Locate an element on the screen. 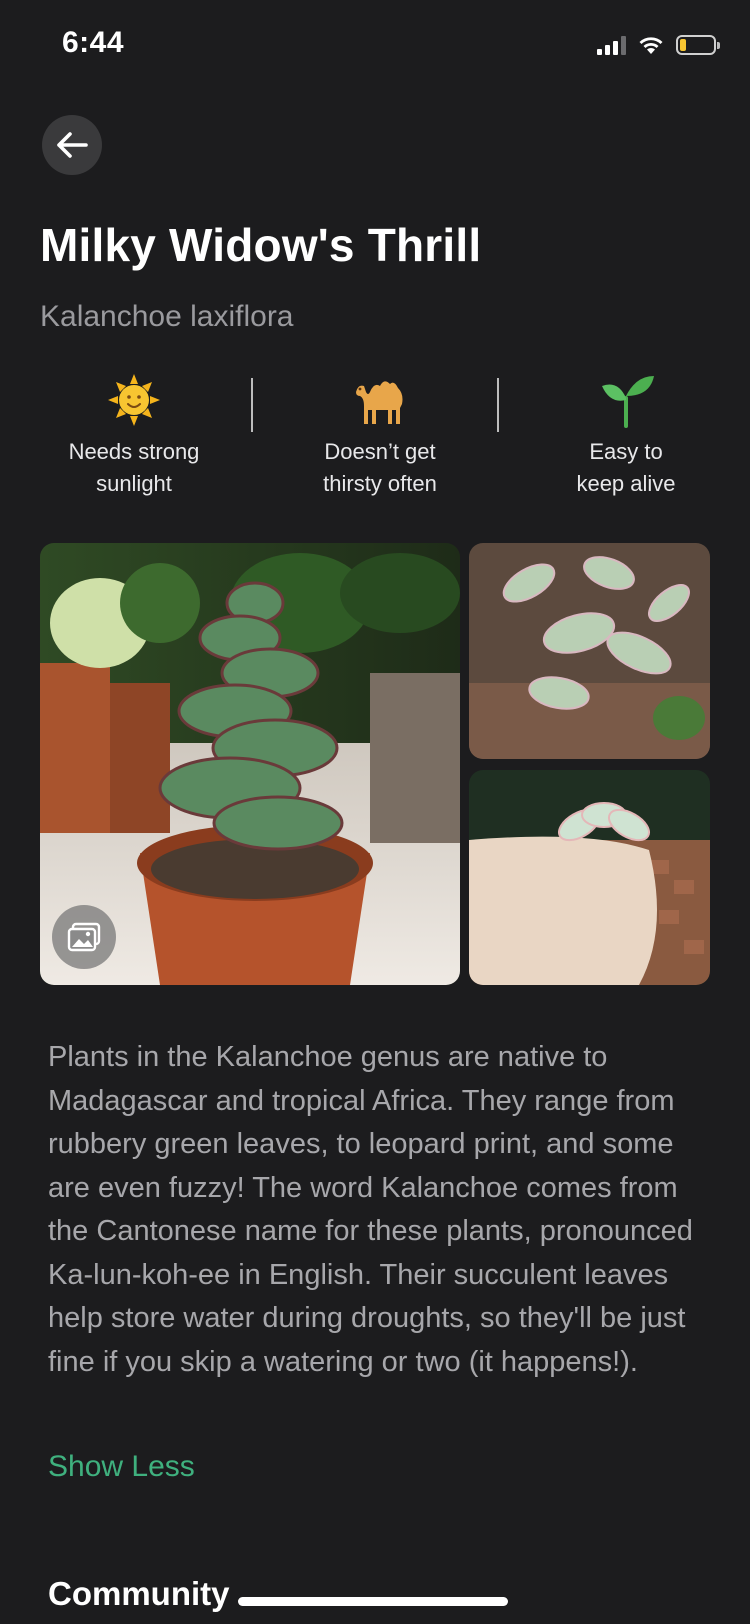 This screenshot has height=1624, width=750. back-button is located at coordinates (72, 145).